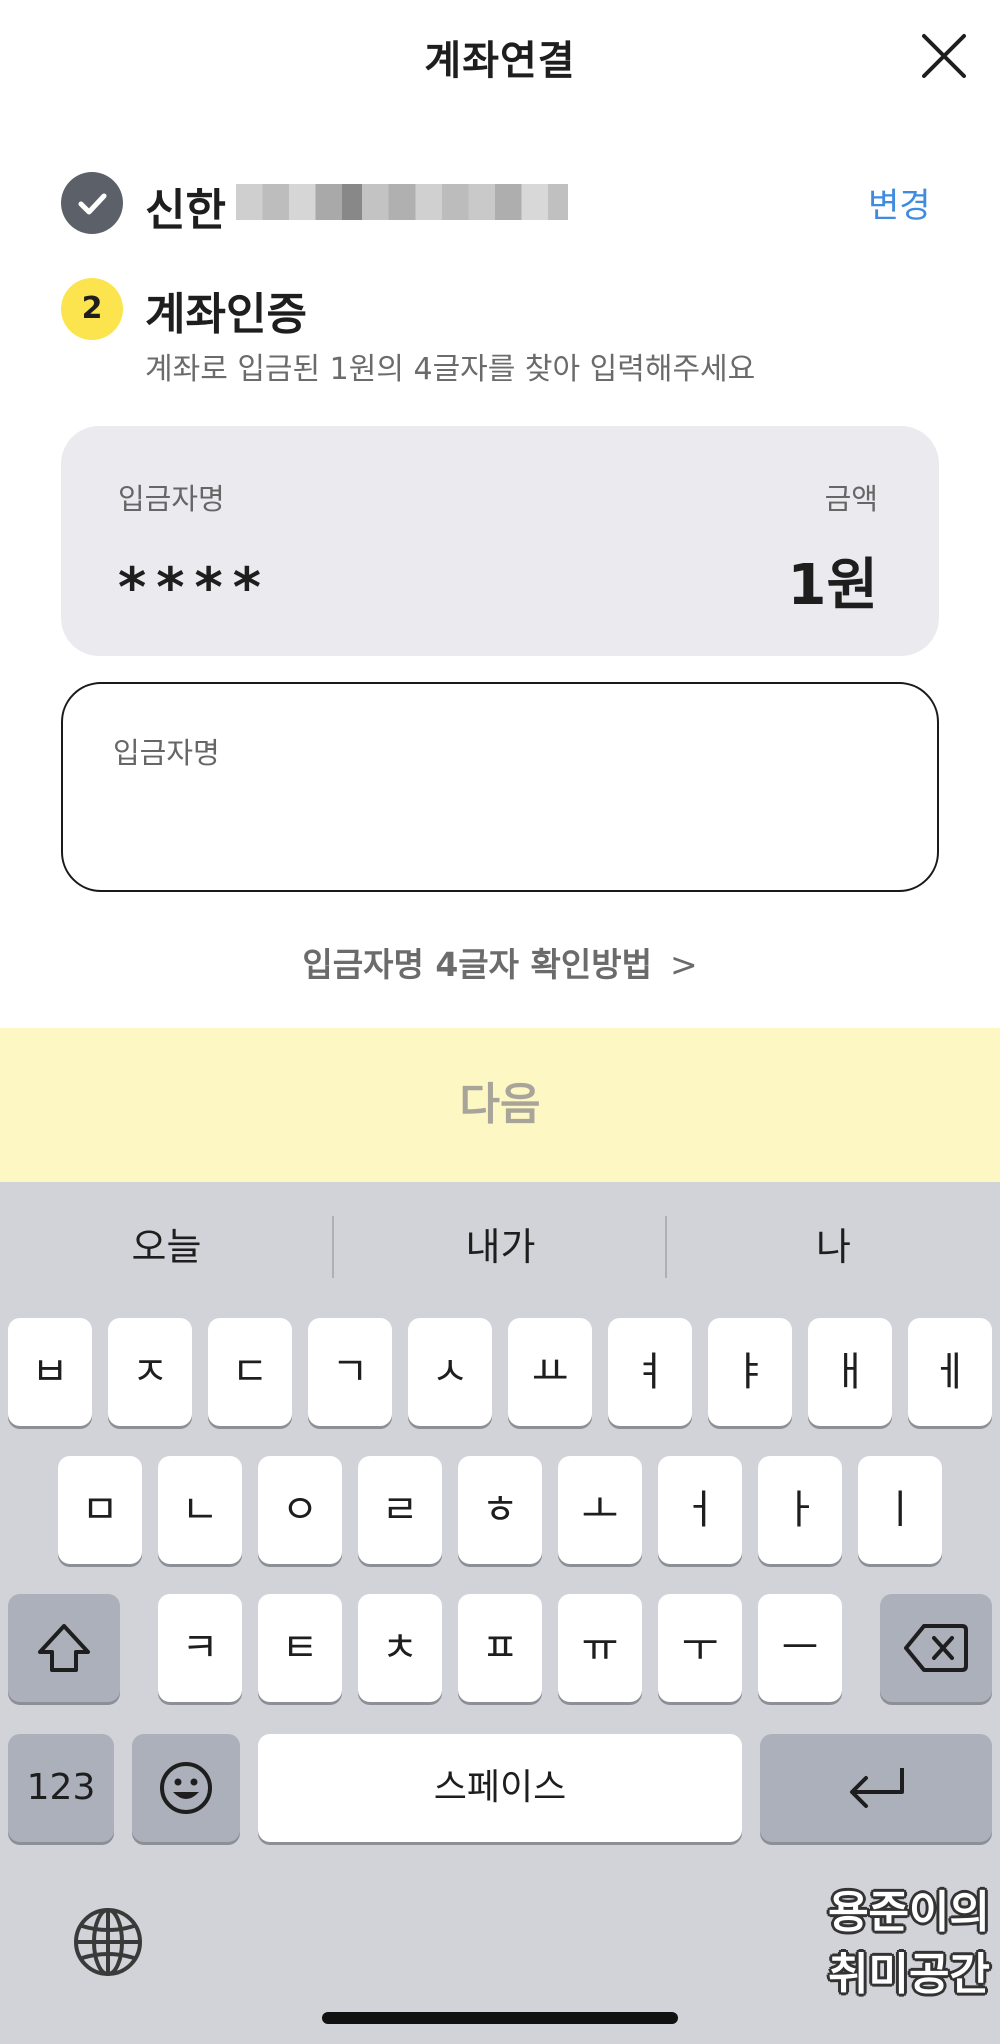 The height and width of the screenshot is (2044, 1000). Describe the element at coordinates (185, 210) in the screenshot. I see `bank-name: 신한` at that location.